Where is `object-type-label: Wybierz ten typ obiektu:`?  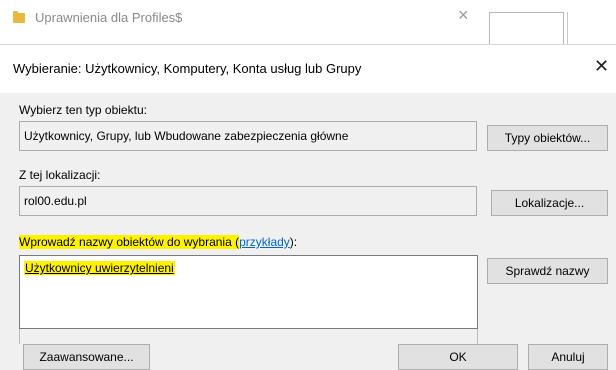
object-type-label: Wybierz ten typ obiektu: is located at coordinates (83, 110).